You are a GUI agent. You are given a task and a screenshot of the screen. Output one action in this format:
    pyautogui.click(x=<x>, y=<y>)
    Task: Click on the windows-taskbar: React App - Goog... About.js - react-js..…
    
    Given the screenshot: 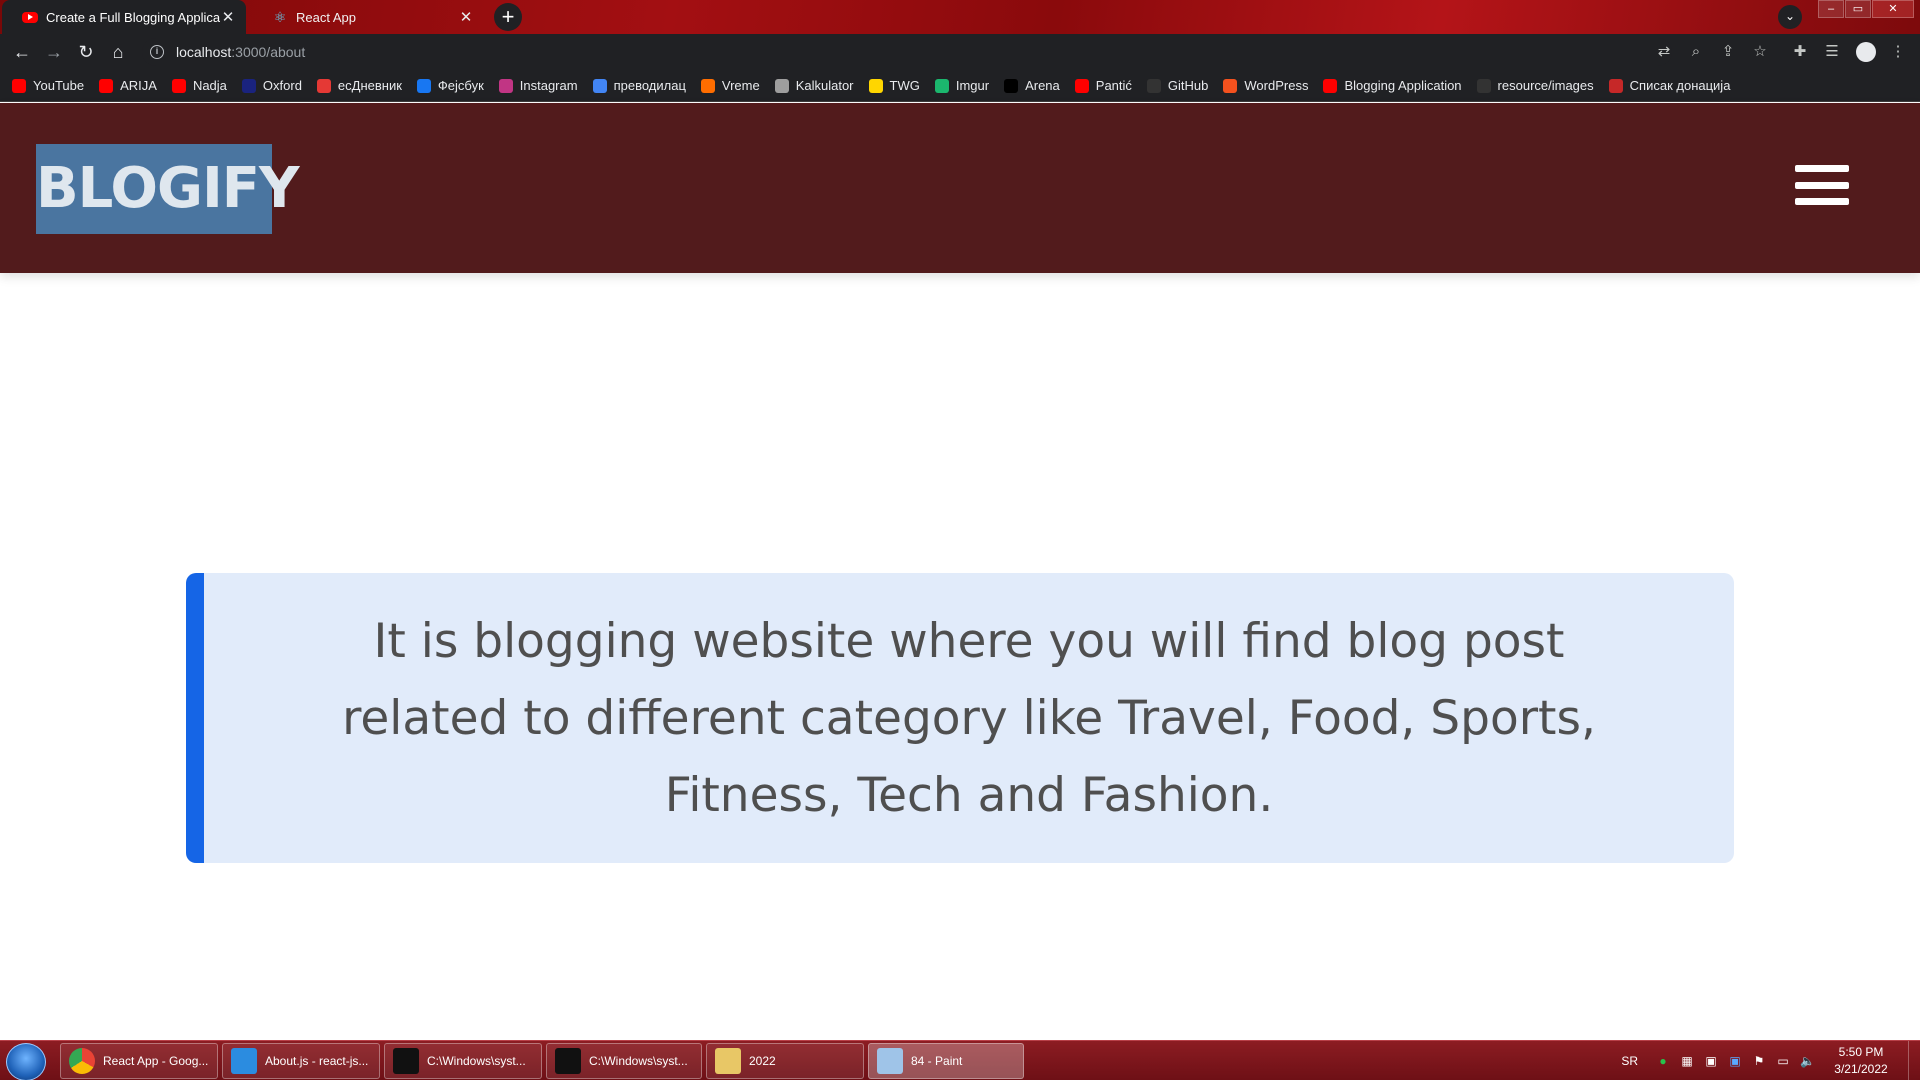 What is the action you would take?
    pyautogui.click(x=960, y=1060)
    